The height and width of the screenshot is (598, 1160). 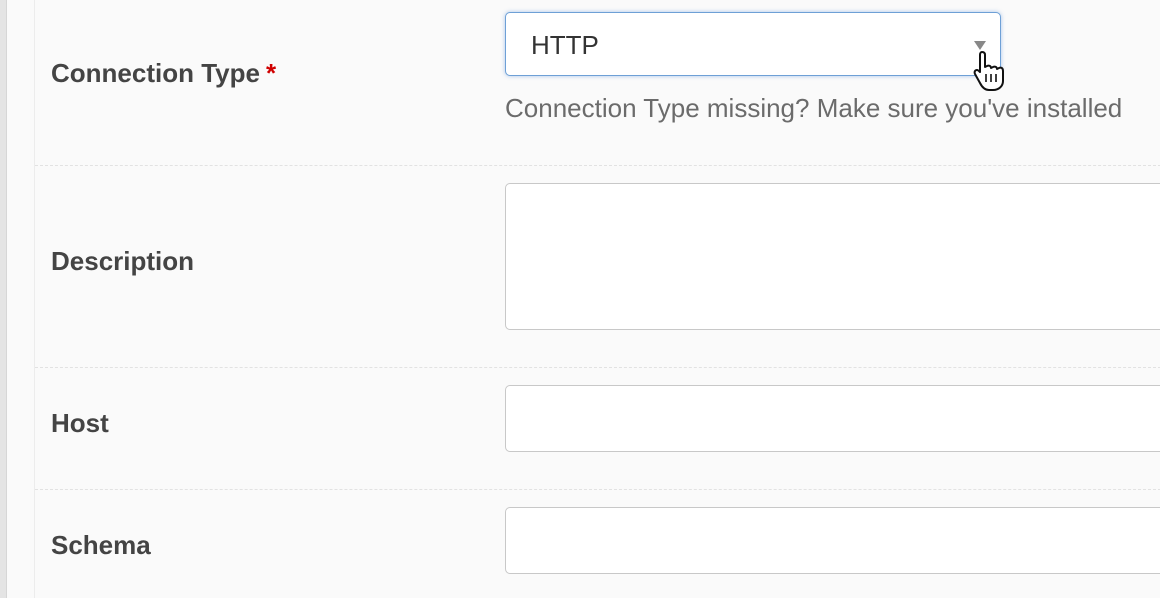 What do you see at coordinates (6, 299) in the screenshot?
I see `left-edge-divider` at bounding box center [6, 299].